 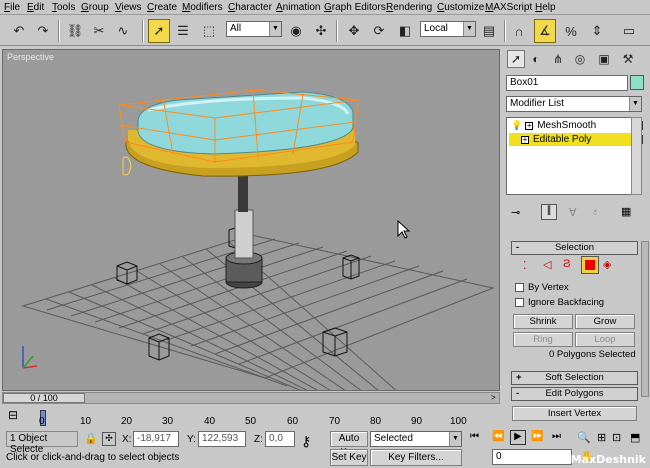 I want to click on panel-scrollbar, so click(x=645, y=319).